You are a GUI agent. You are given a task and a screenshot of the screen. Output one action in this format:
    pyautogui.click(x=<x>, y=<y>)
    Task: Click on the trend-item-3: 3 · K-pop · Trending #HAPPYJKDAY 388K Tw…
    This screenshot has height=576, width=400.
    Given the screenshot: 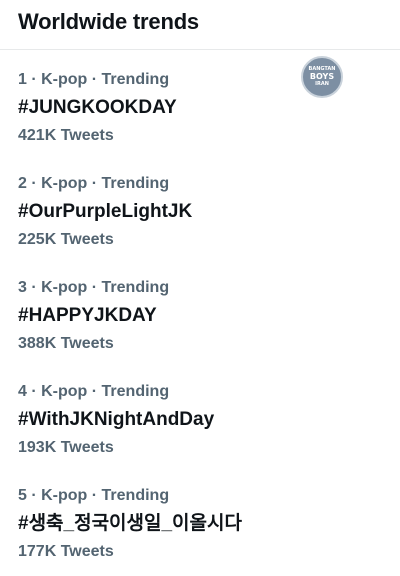 What is the action you would take?
    pyautogui.click(x=200, y=316)
    